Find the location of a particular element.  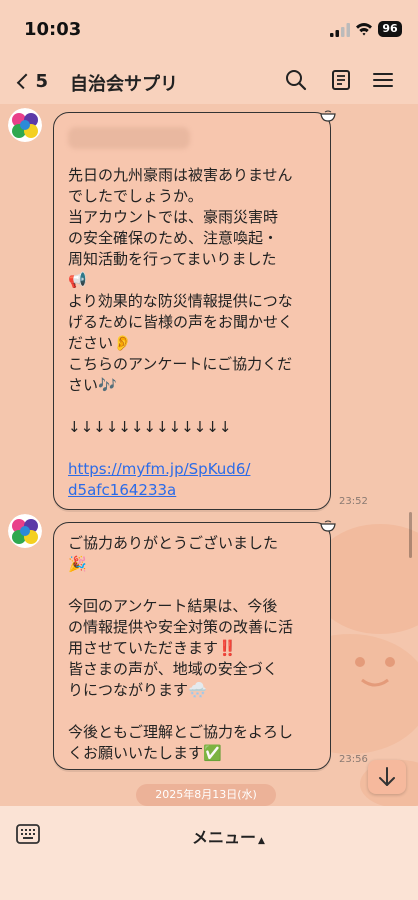

message-line: さい🎶 is located at coordinates (92, 385).